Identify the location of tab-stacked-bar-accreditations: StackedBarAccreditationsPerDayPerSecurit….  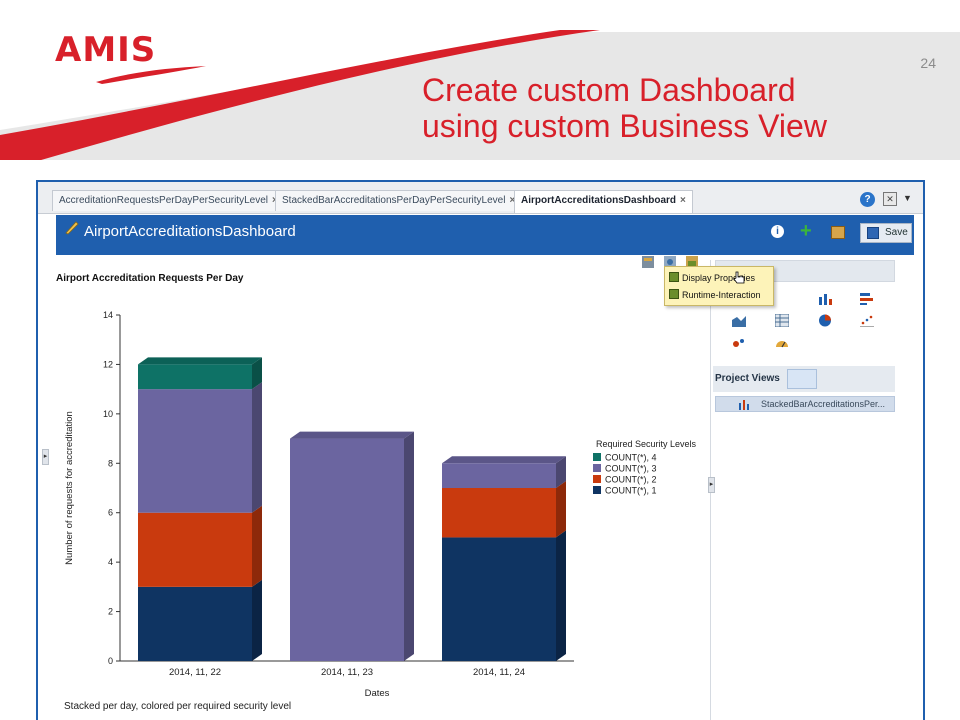
(399, 200).